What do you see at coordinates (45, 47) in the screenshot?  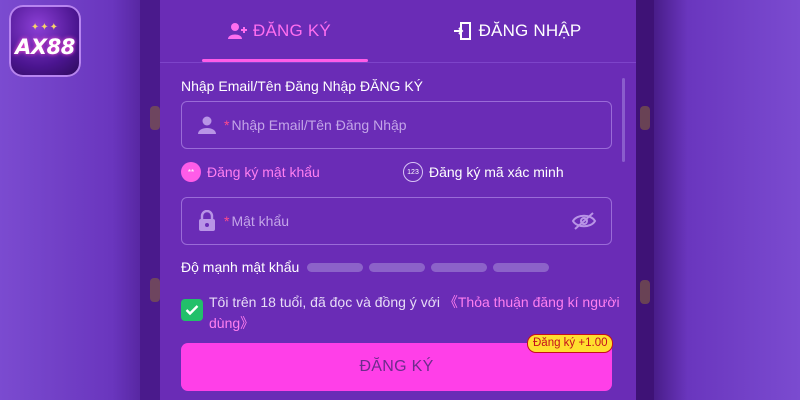 I see `logo-text: AX88` at bounding box center [45, 47].